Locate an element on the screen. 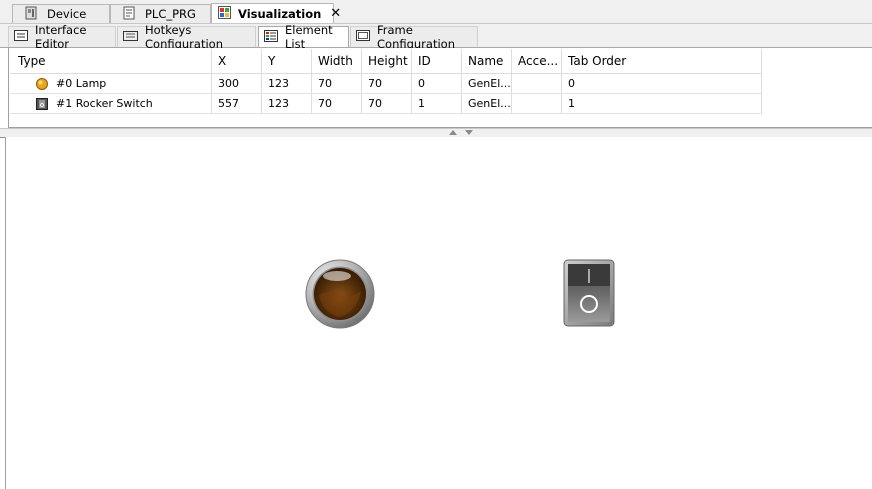  cell-x: 557 is located at coordinates (237, 103).